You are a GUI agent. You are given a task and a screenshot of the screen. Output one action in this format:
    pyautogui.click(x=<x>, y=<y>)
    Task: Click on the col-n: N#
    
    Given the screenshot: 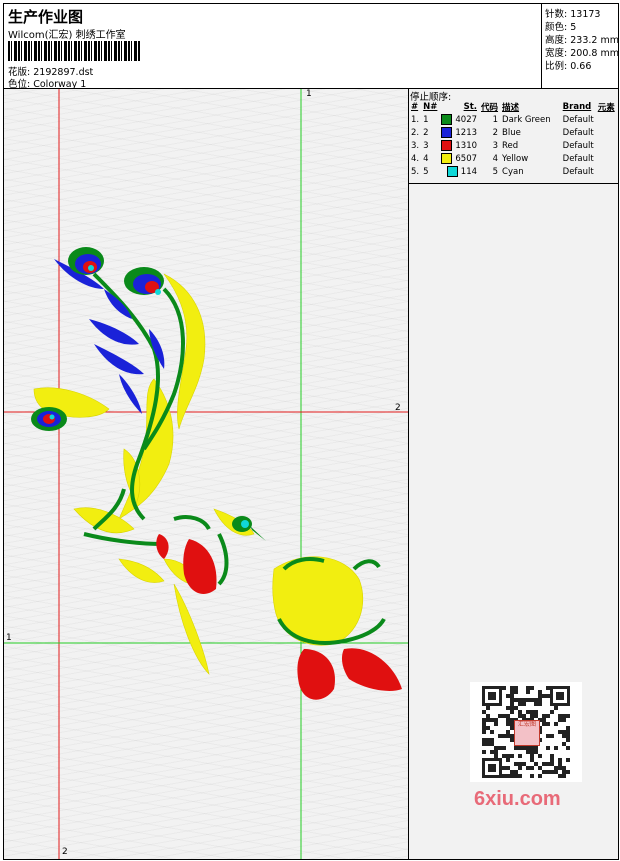 What is the action you would take?
    pyautogui.click(x=430, y=106)
    